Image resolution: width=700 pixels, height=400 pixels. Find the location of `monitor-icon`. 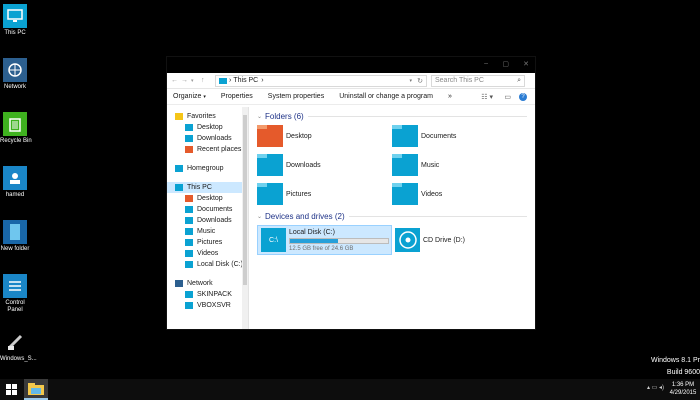

monitor-icon is located at coordinates (179, 187).